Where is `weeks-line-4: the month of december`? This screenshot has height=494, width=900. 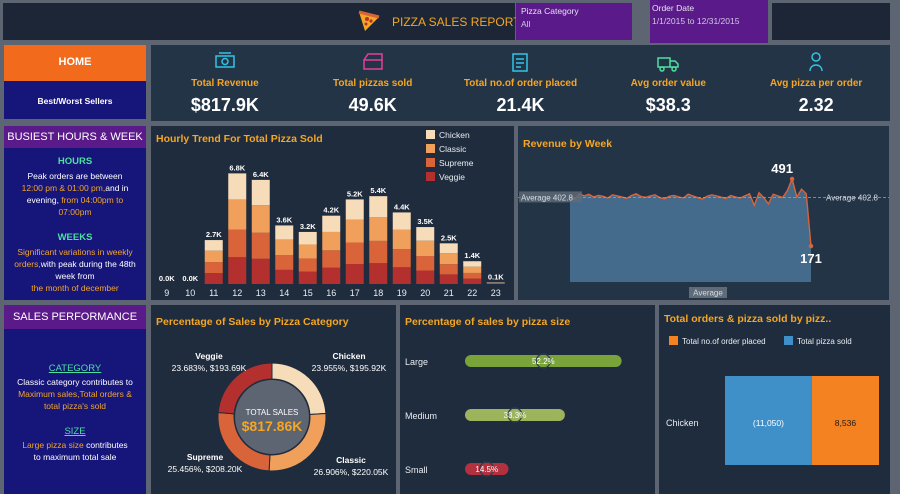 weeks-line-4: the month of december is located at coordinates (75, 288).